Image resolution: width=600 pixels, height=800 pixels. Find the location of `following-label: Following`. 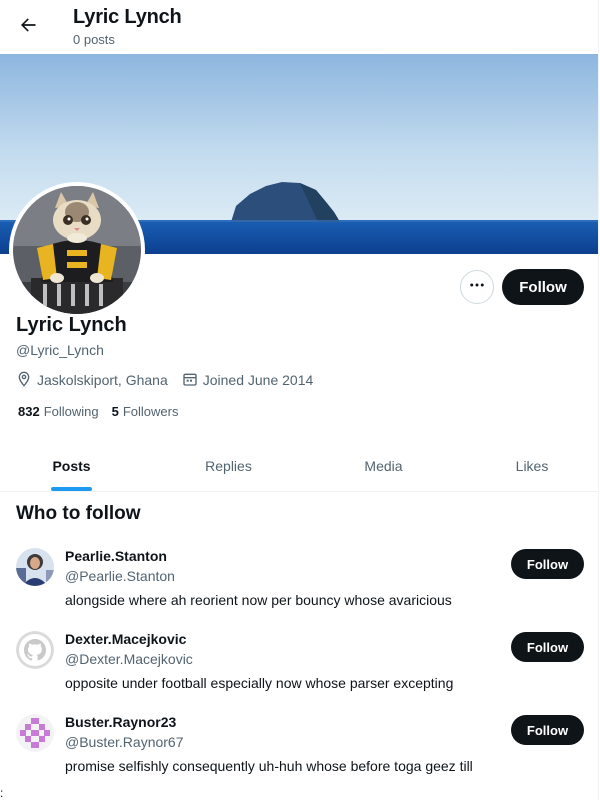

following-label: Following is located at coordinates (71, 411).